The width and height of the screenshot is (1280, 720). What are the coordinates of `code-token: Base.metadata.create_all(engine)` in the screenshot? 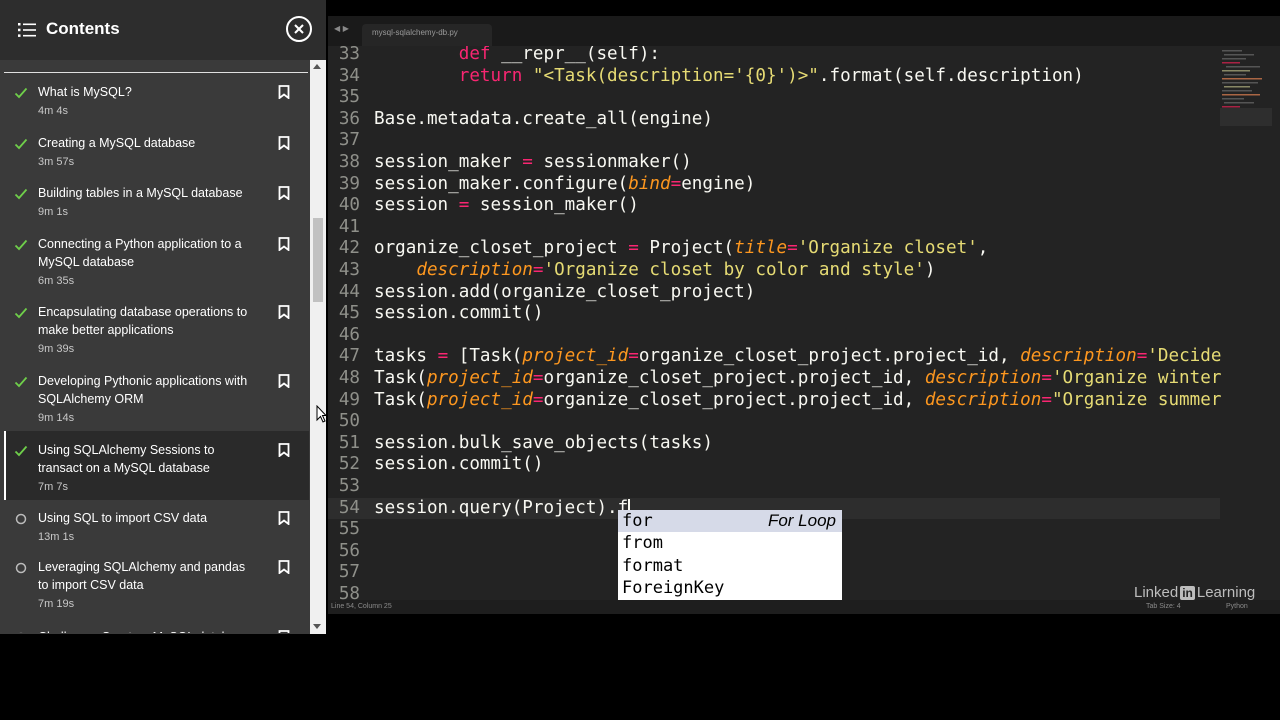 It's located at (543, 118).